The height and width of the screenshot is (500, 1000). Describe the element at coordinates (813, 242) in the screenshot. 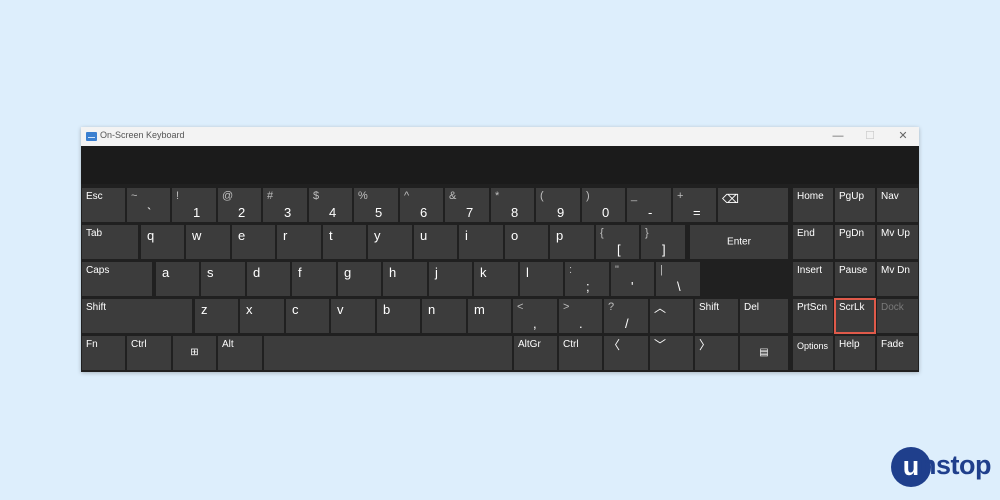

I see `key-end: End` at that location.